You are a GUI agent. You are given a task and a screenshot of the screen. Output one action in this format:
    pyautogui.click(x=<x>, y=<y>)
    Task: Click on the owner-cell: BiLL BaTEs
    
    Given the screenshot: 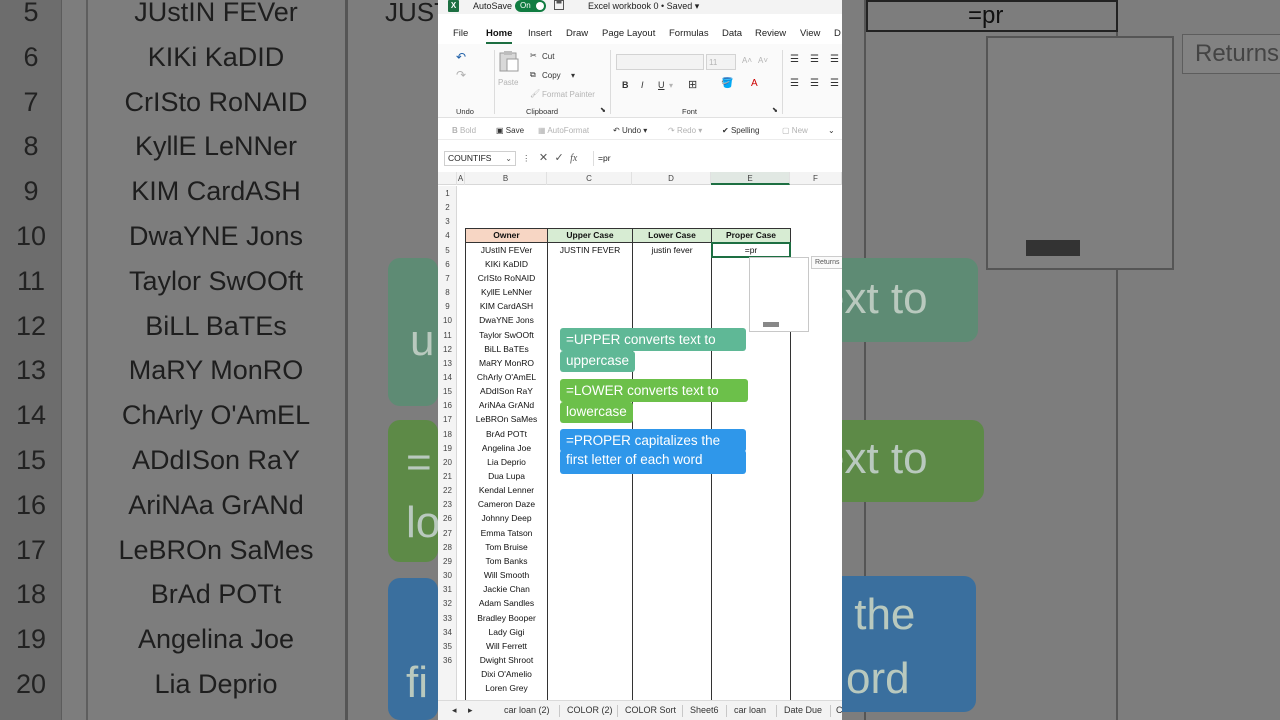 What is the action you would take?
    pyautogui.click(x=506, y=349)
    